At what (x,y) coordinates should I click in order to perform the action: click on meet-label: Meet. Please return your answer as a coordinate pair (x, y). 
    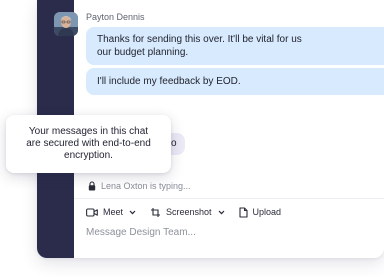
    Looking at the image, I should click on (113, 212).